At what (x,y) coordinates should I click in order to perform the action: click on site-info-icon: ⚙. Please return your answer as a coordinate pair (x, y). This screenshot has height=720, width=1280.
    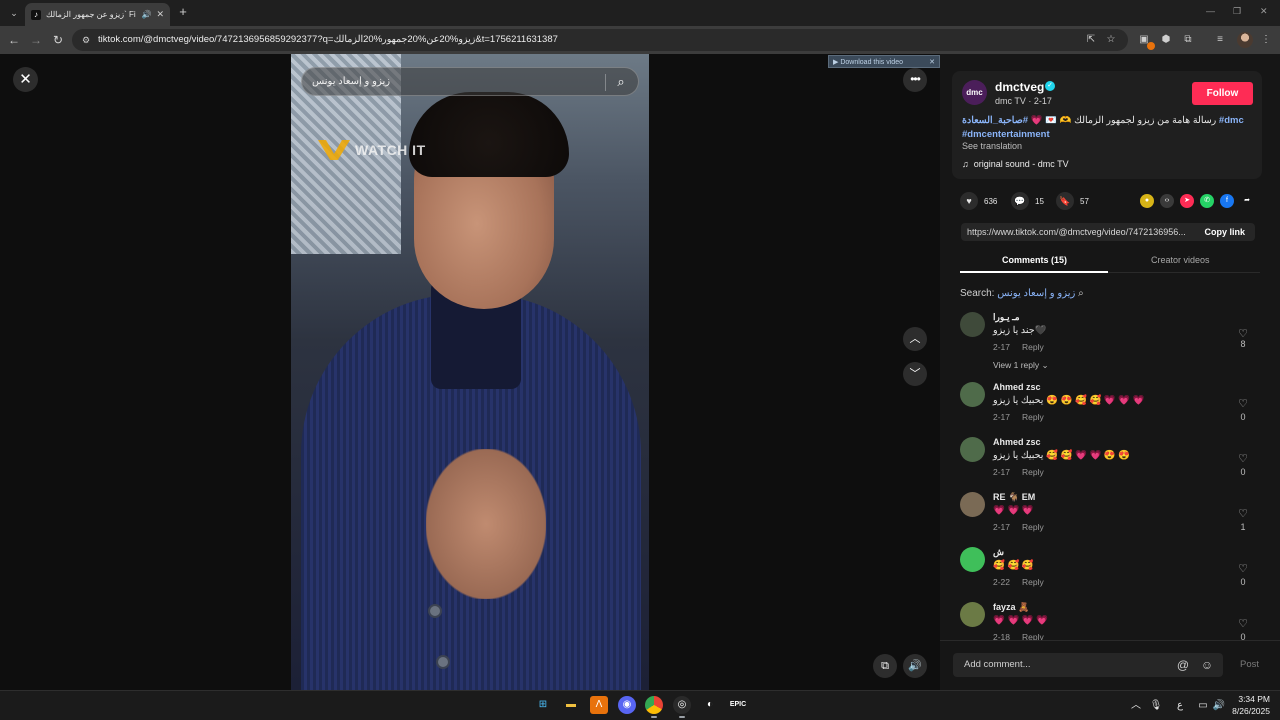
    Looking at the image, I should click on (86, 40).